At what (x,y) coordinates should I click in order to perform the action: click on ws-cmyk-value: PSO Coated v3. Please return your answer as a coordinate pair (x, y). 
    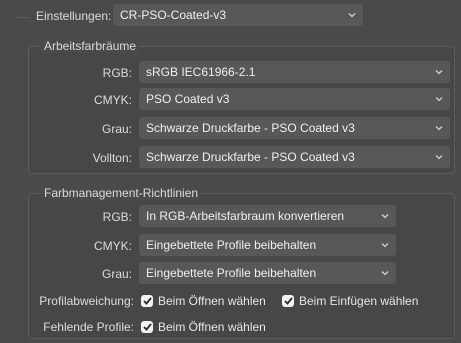
    Looking at the image, I should click on (188, 99).